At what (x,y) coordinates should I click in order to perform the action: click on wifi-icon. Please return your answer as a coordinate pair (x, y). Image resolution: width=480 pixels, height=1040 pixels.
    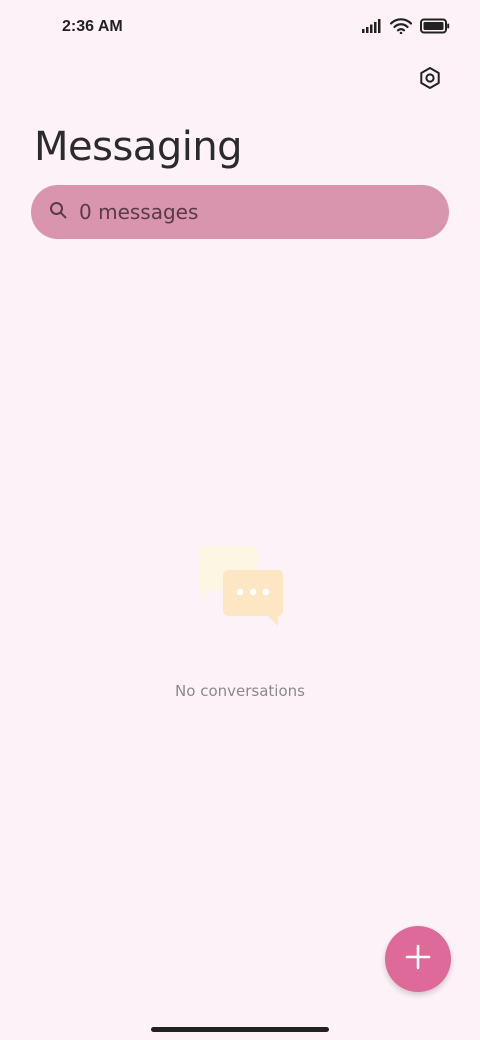
    Looking at the image, I should click on (401, 28).